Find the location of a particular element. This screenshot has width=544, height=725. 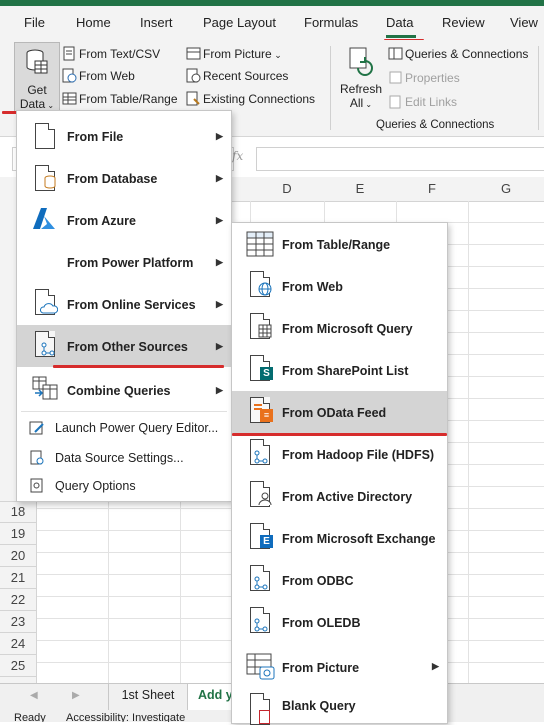

row-header: 23 is located at coordinates (18, 622).